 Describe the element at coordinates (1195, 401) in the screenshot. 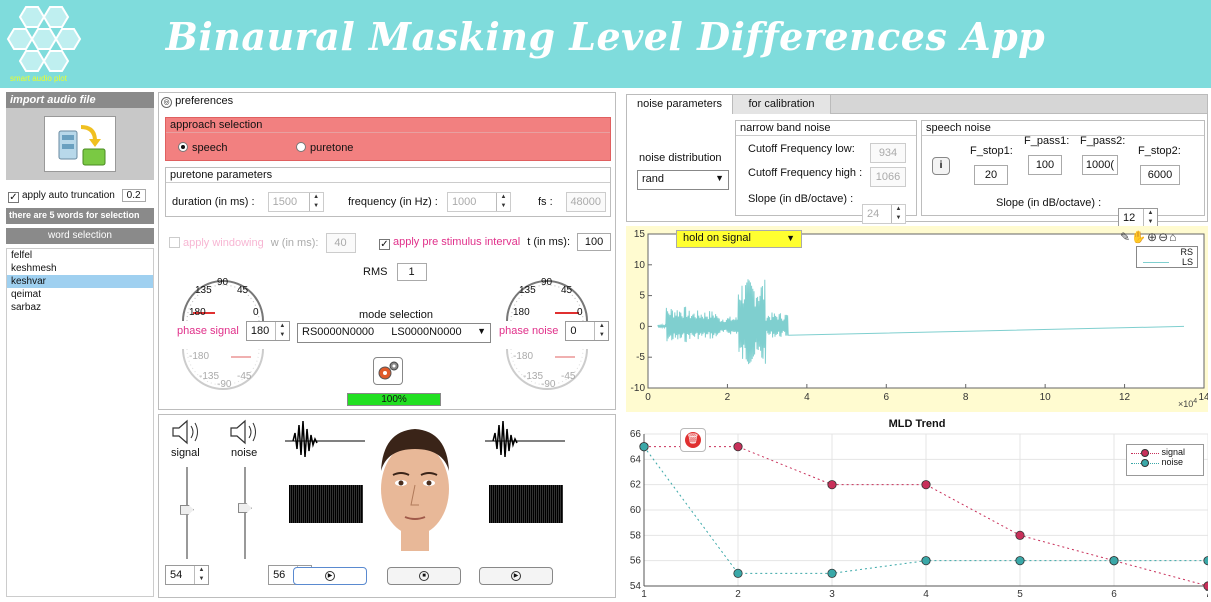

I see `x-exponent-power: 4` at that location.